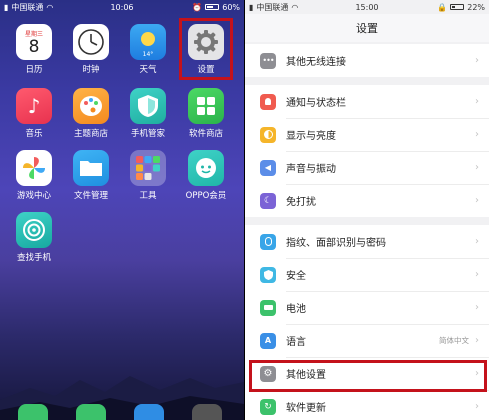 The height and width of the screenshot is (420, 489). I want to click on dock-browser-icon, so click(149, 412).